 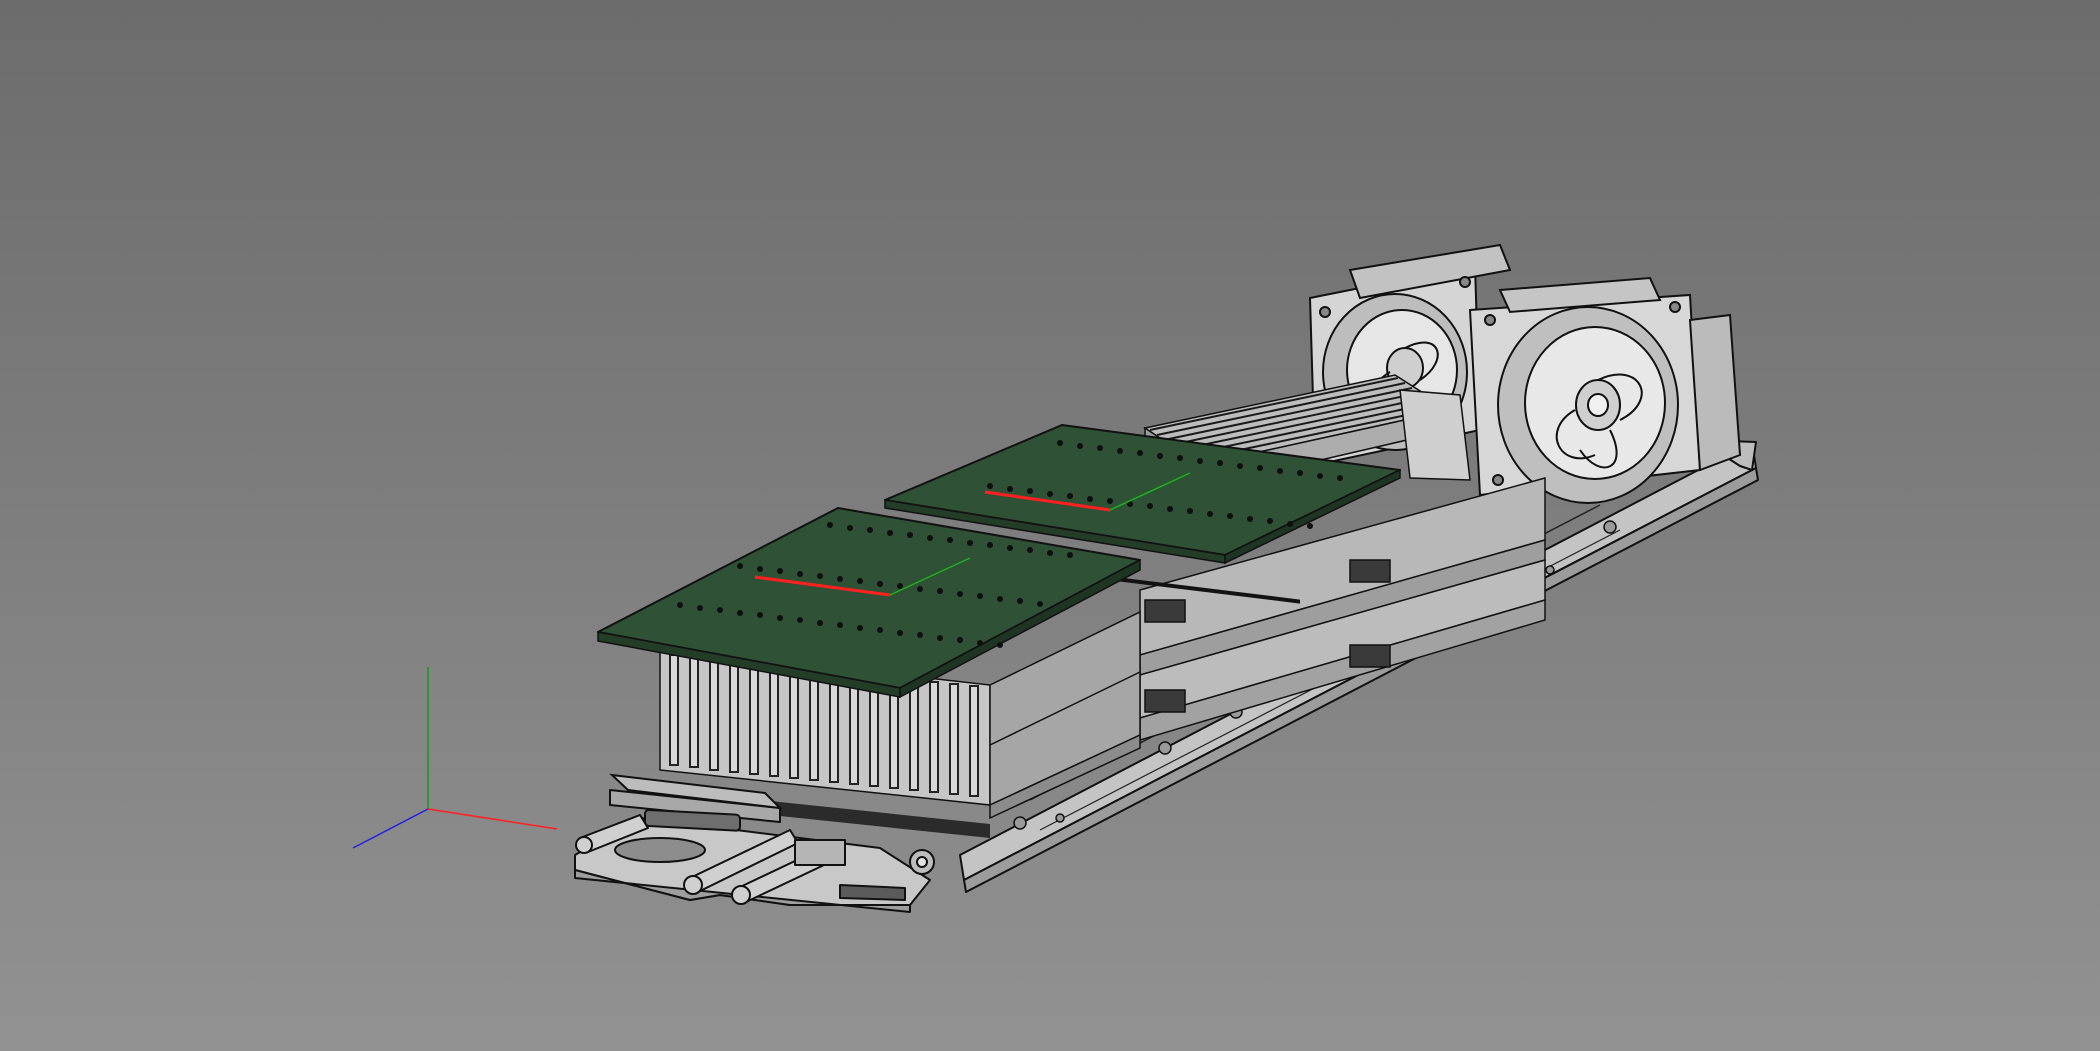 I want to click on x-axis, so click(x=492, y=819).